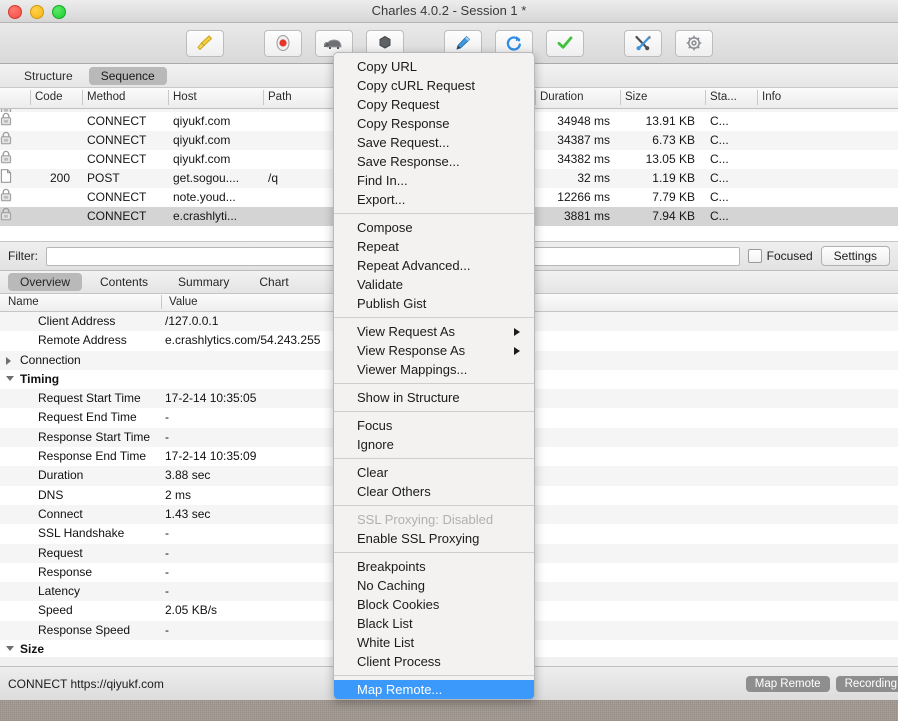 This screenshot has height=721, width=898. Describe the element at coordinates (434, 66) in the screenshot. I see `menu-item-copy-url: Copy URL` at that location.